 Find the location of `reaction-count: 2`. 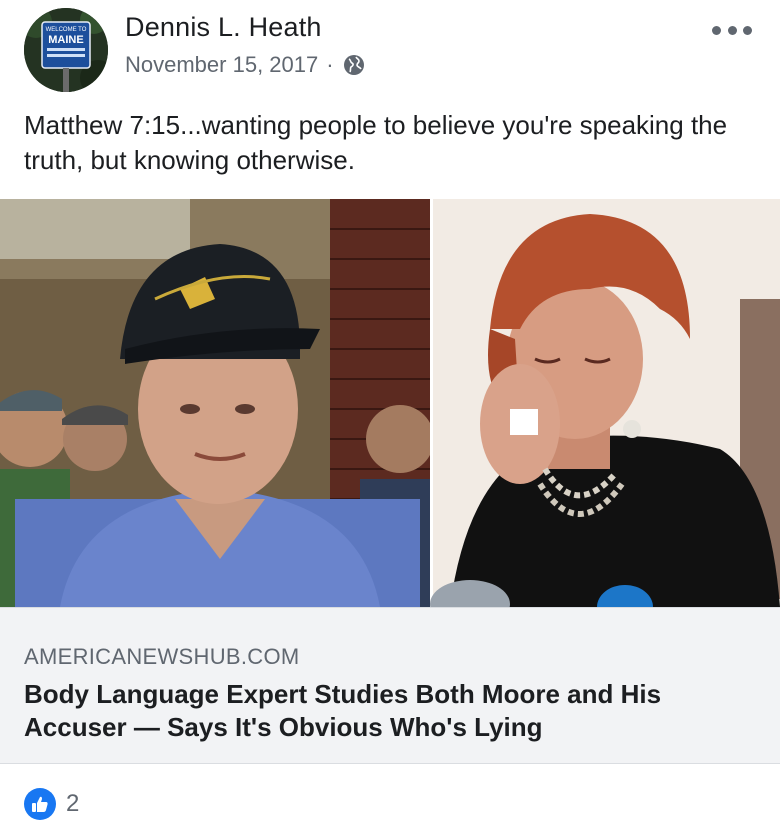

reaction-count: 2 is located at coordinates (72, 804).